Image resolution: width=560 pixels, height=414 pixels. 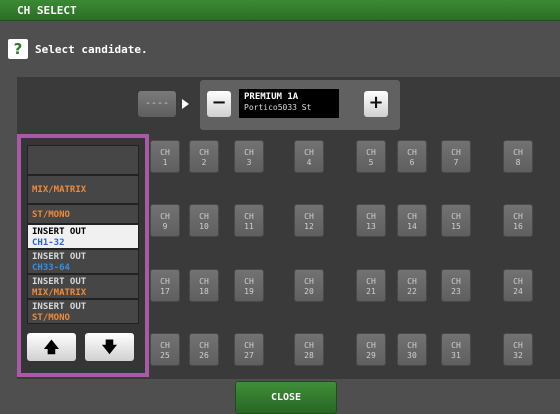 I want to click on channel-button-number: 32, so click(x=518, y=355).